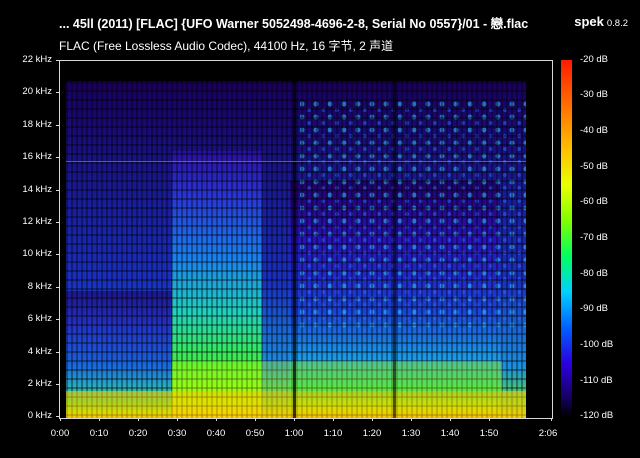 The width and height of the screenshot is (640, 458). What do you see at coordinates (594, 94) in the screenshot?
I see `db-tick-label: -30 dB` at bounding box center [594, 94].